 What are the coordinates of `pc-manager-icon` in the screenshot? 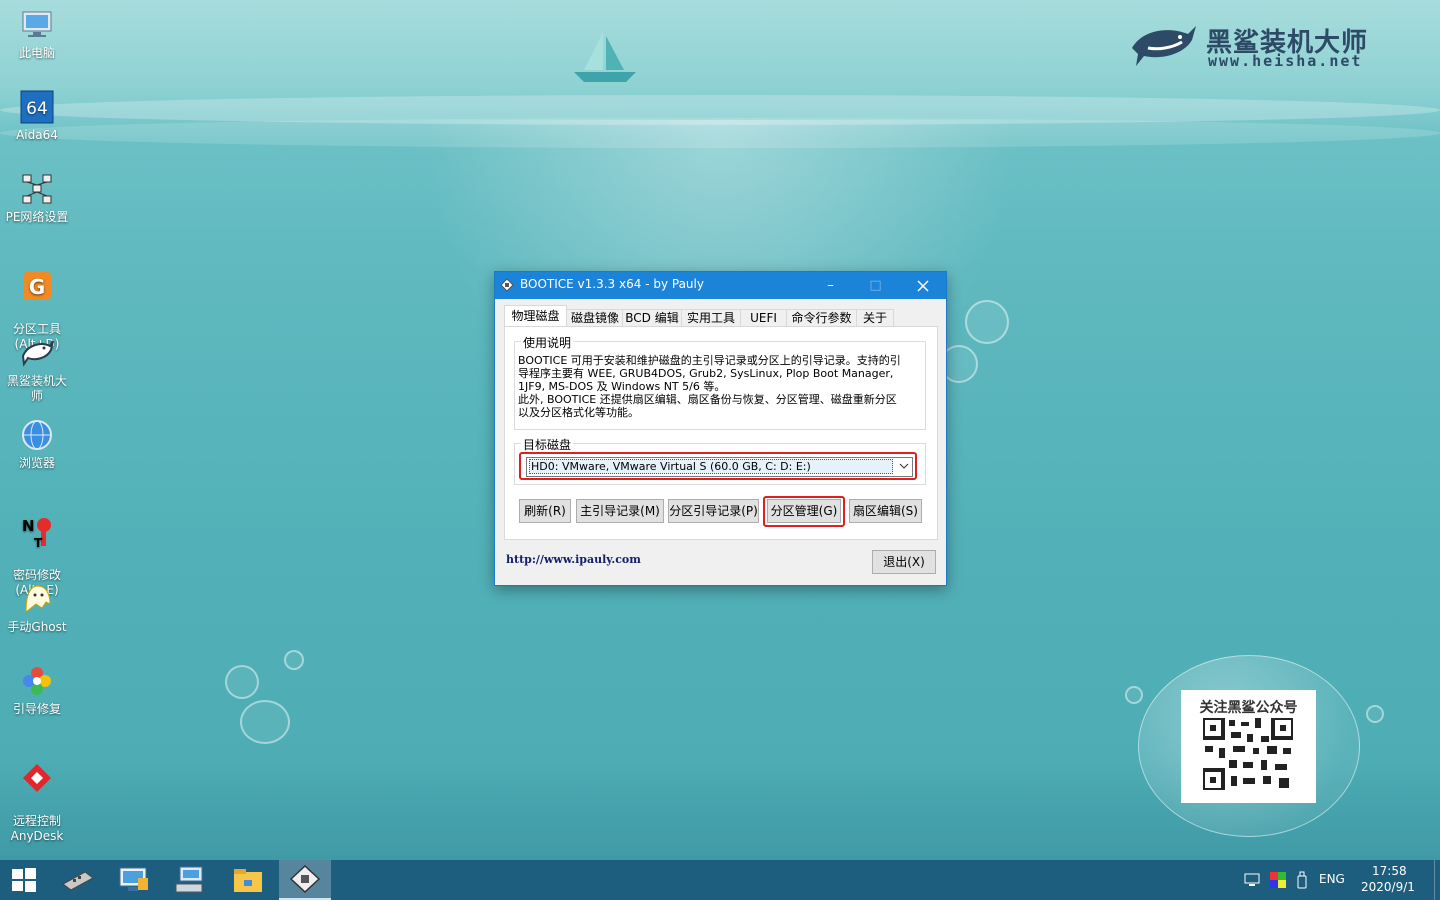 It's located at (133, 879).